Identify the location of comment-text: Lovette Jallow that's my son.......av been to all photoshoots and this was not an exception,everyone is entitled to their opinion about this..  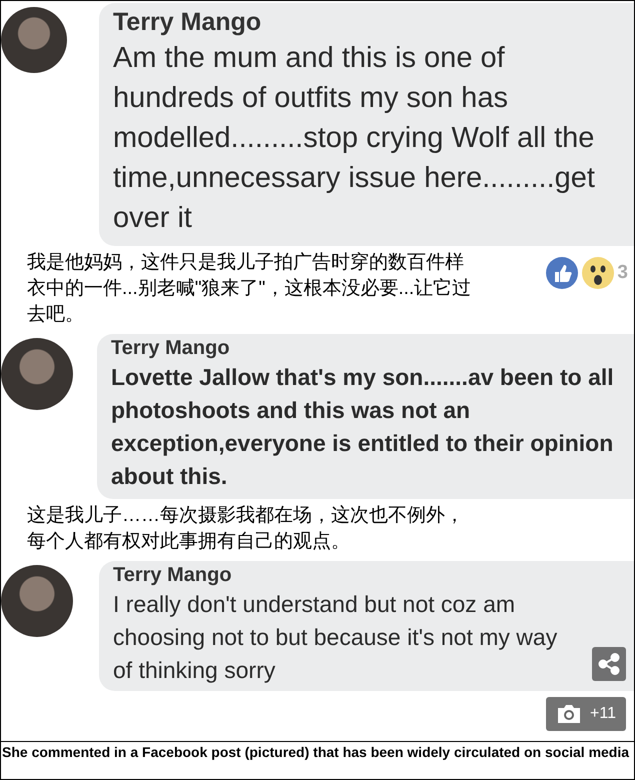
(363, 427).